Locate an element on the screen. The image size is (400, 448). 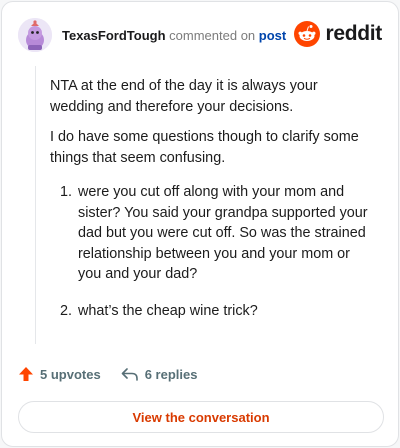
reddit-wordmark: reddit is located at coordinates (353, 33).